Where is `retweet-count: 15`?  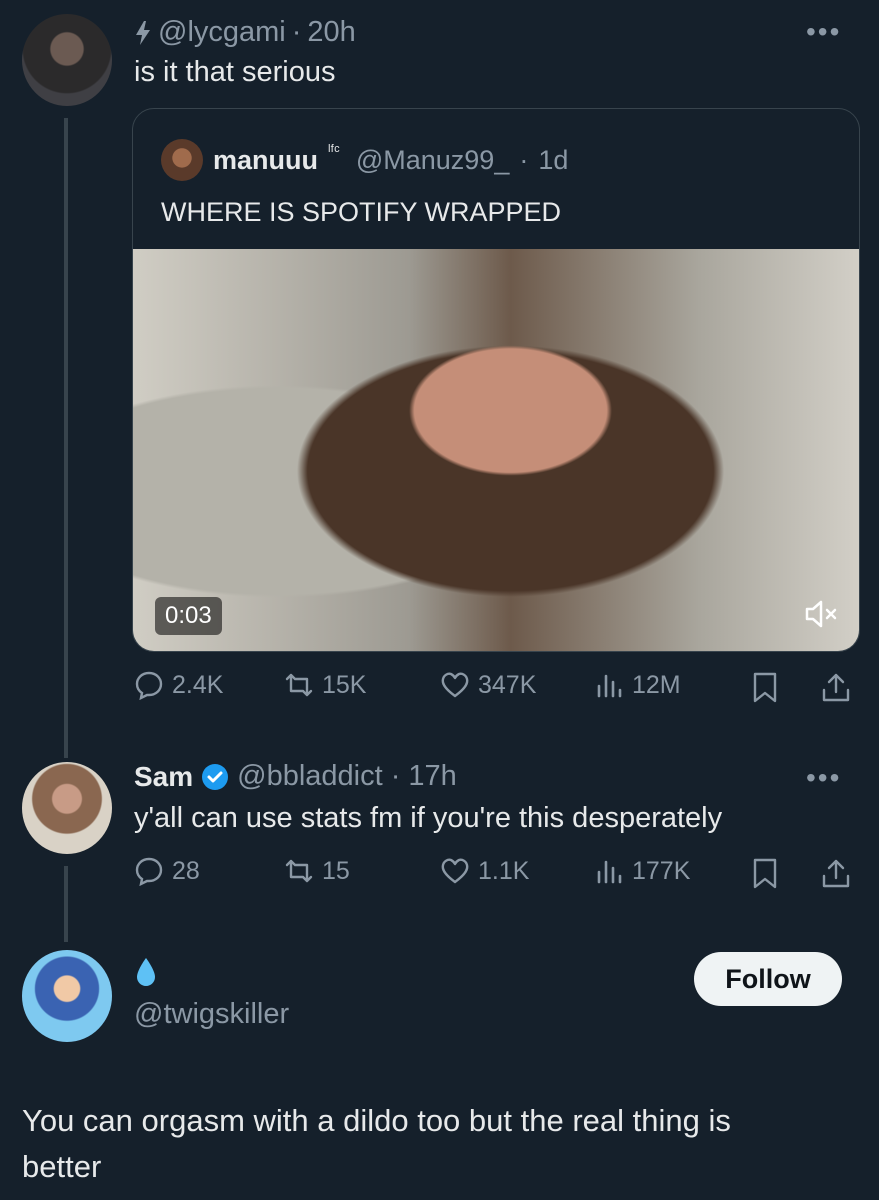
retweet-count: 15 is located at coordinates (336, 870).